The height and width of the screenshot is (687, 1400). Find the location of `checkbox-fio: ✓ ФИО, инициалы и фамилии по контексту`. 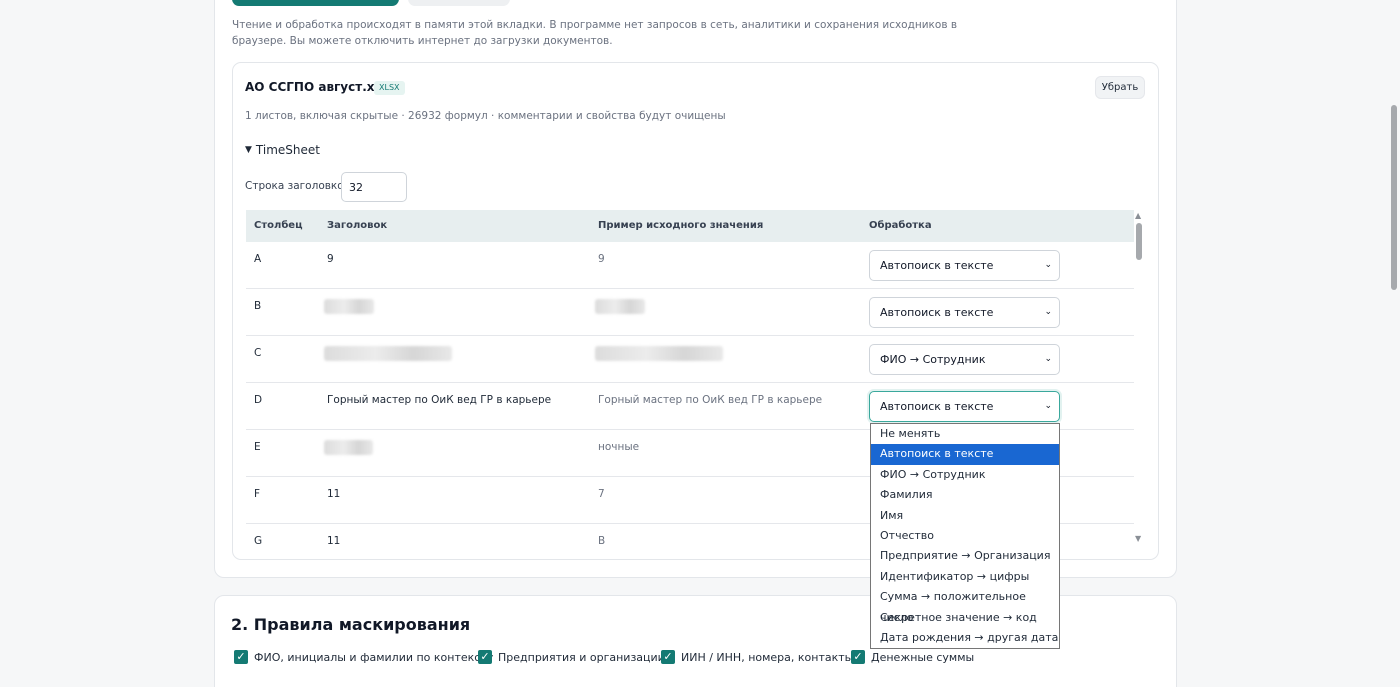

checkbox-fio: ✓ ФИО, инициалы и фамилии по контексту is located at coordinates (363, 657).